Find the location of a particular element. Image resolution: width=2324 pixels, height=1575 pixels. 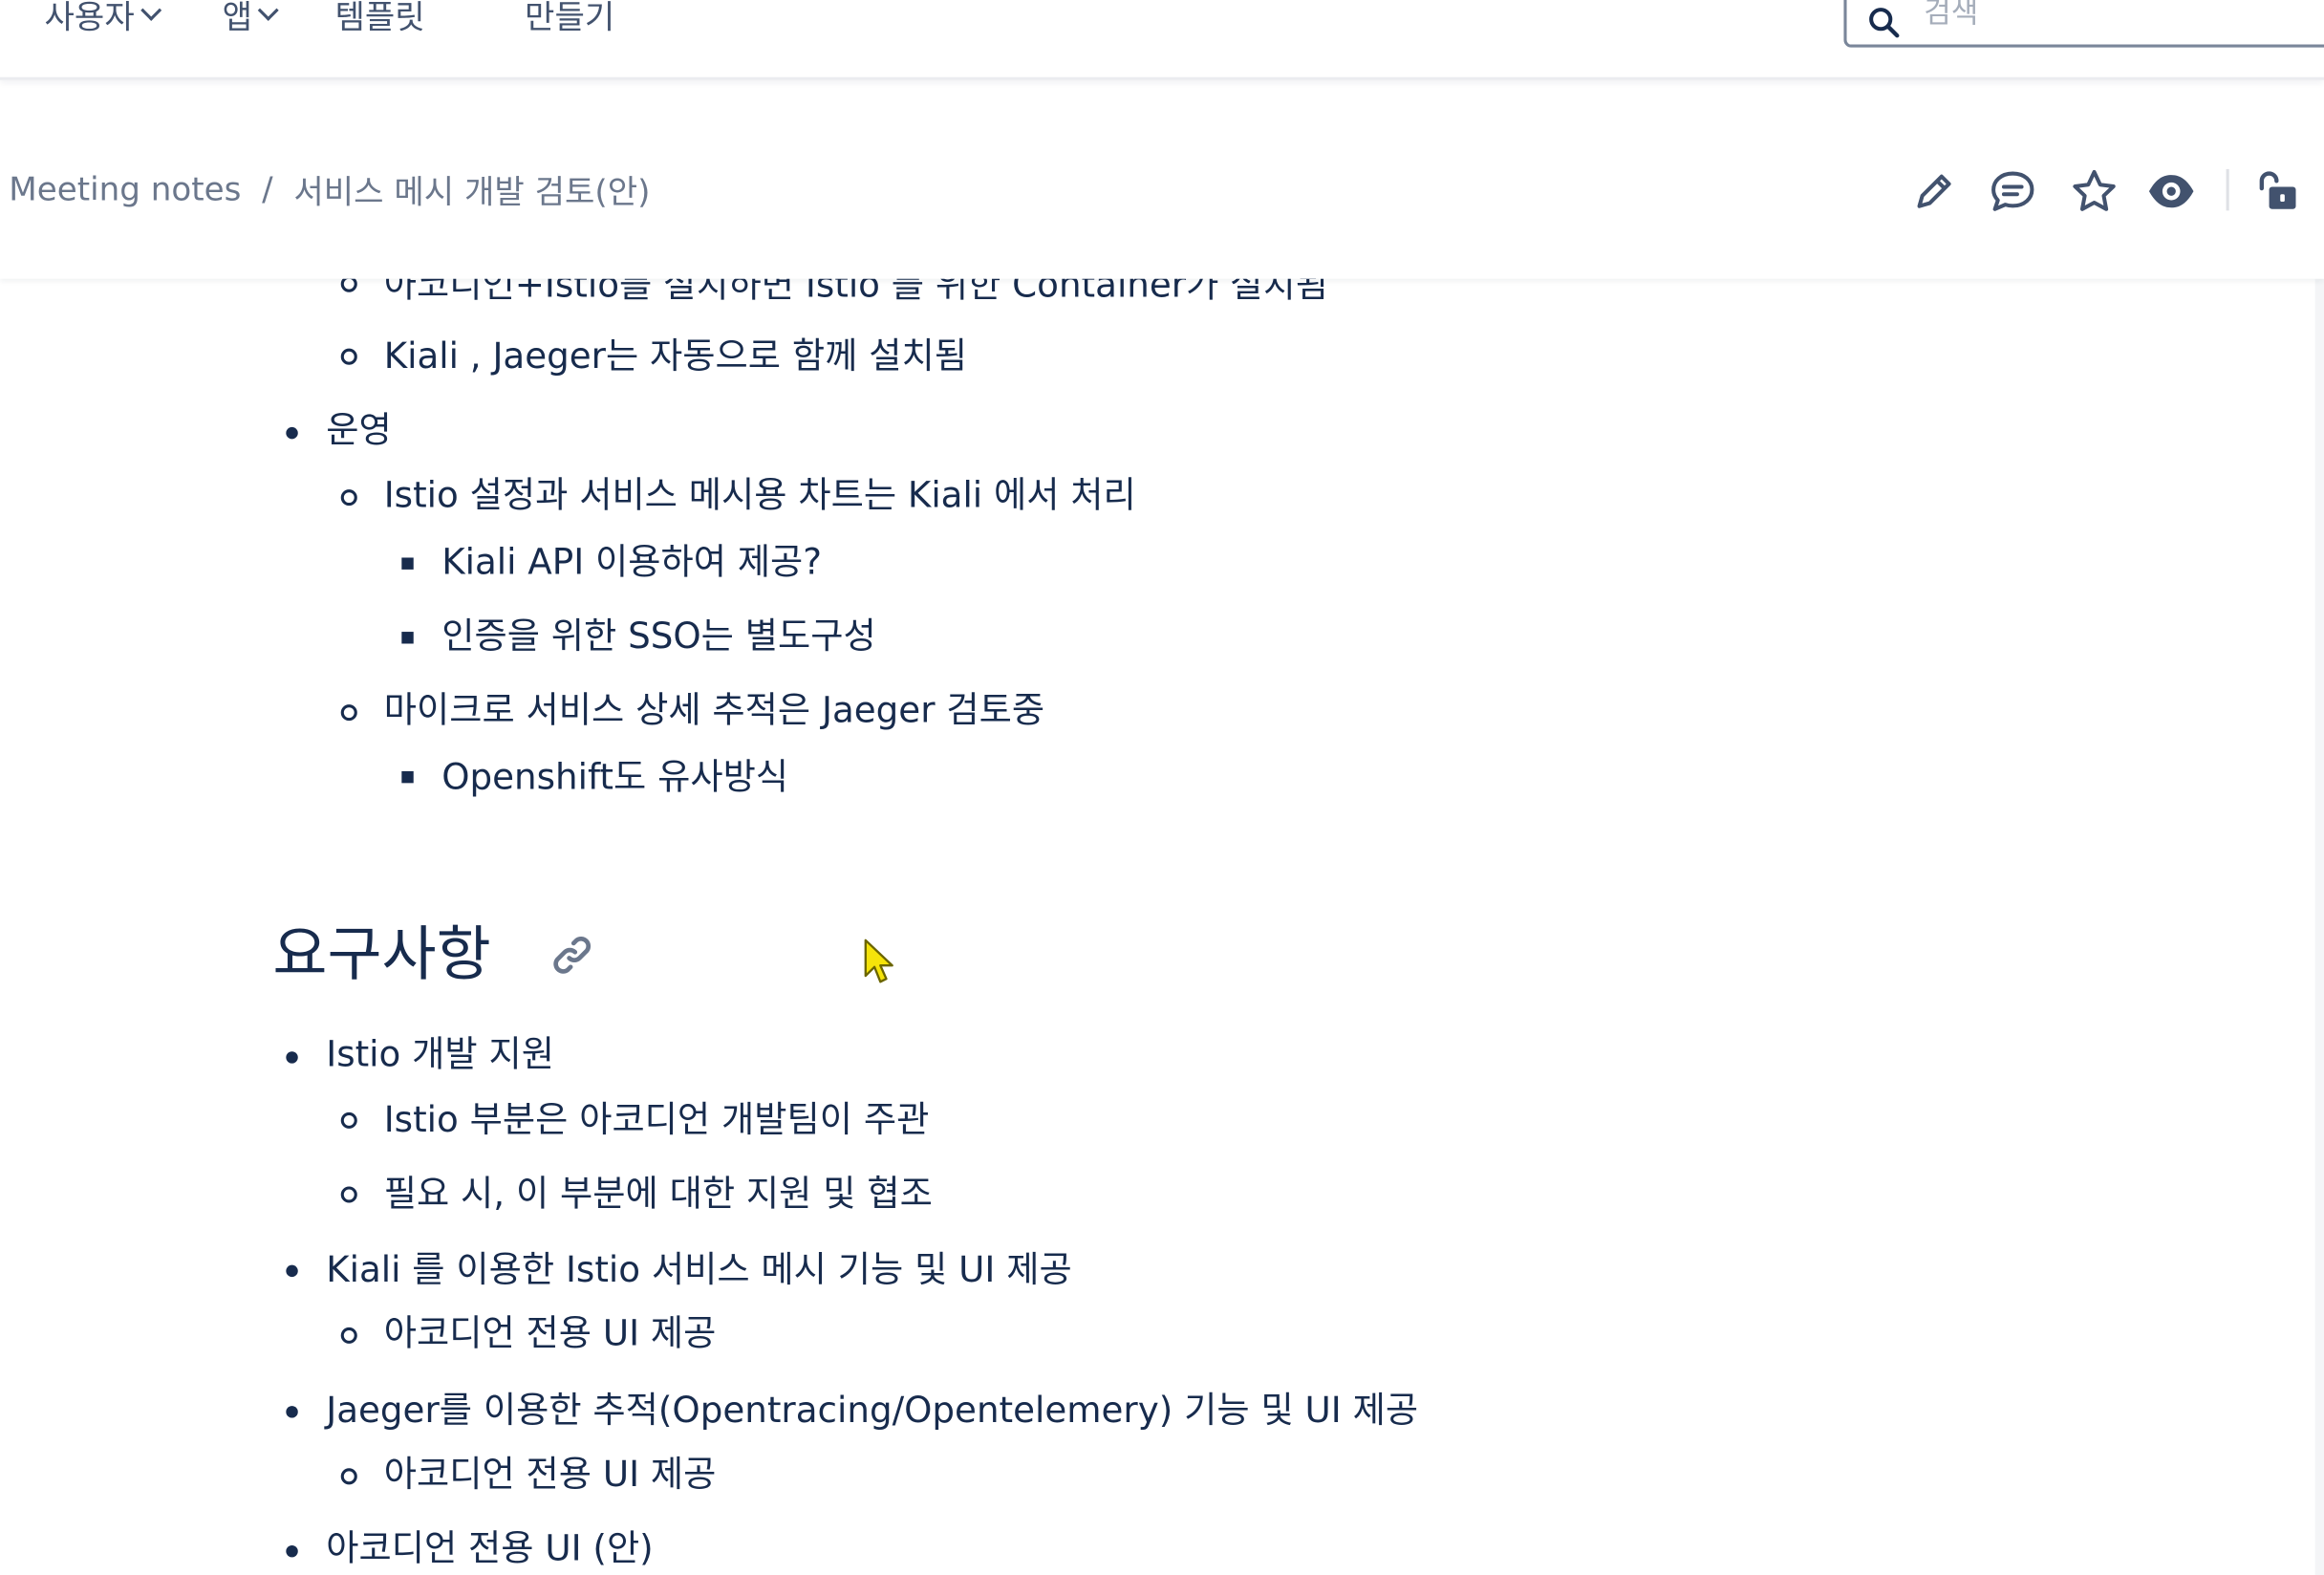

watch-button is located at coordinates (2171, 192).